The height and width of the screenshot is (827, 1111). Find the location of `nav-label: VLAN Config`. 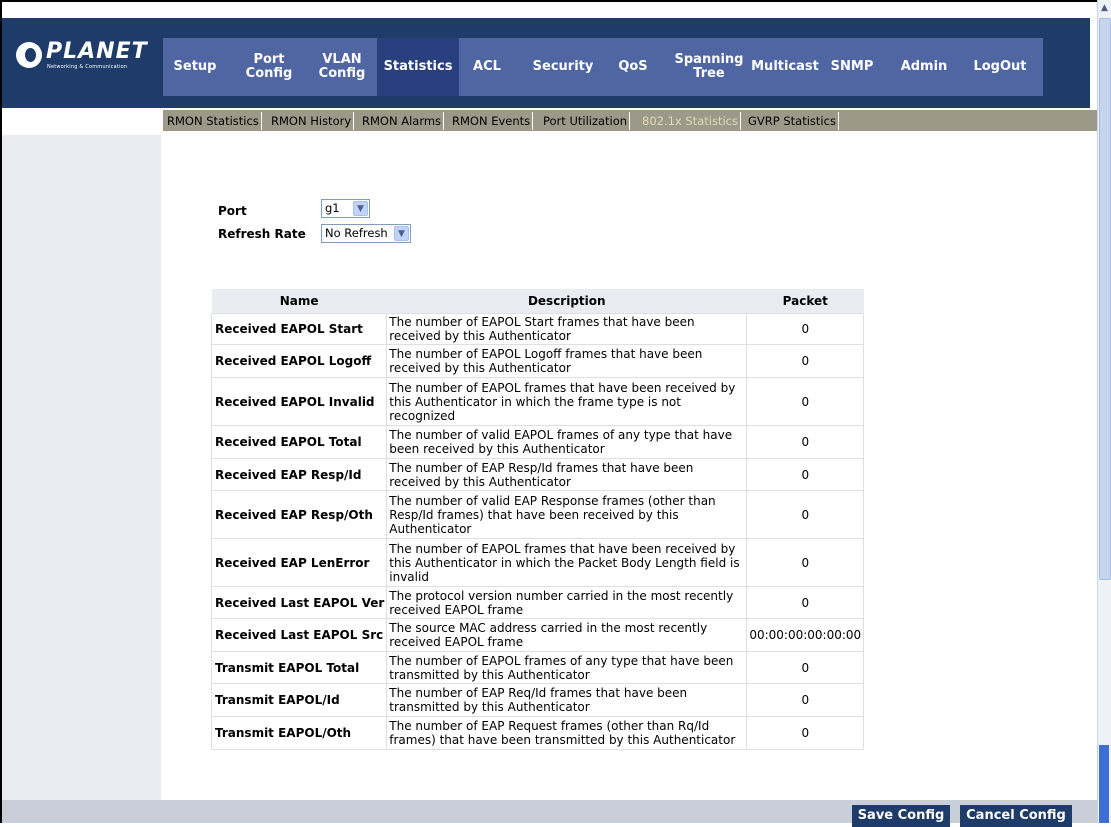

nav-label: VLAN Config is located at coordinates (342, 66).